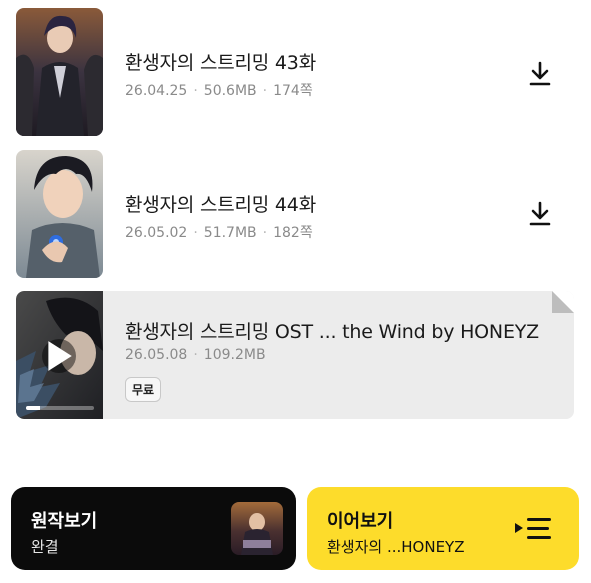 The width and height of the screenshot is (591, 583). What do you see at coordinates (533, 528) in the screenshot?
I see `playlist-play-icon` at bounding box center [533, 528].